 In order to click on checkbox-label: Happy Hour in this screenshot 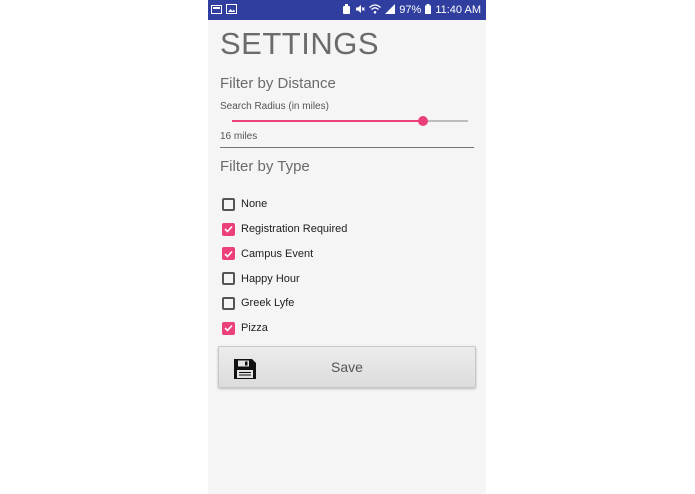, I will do `click(270, 278)`.